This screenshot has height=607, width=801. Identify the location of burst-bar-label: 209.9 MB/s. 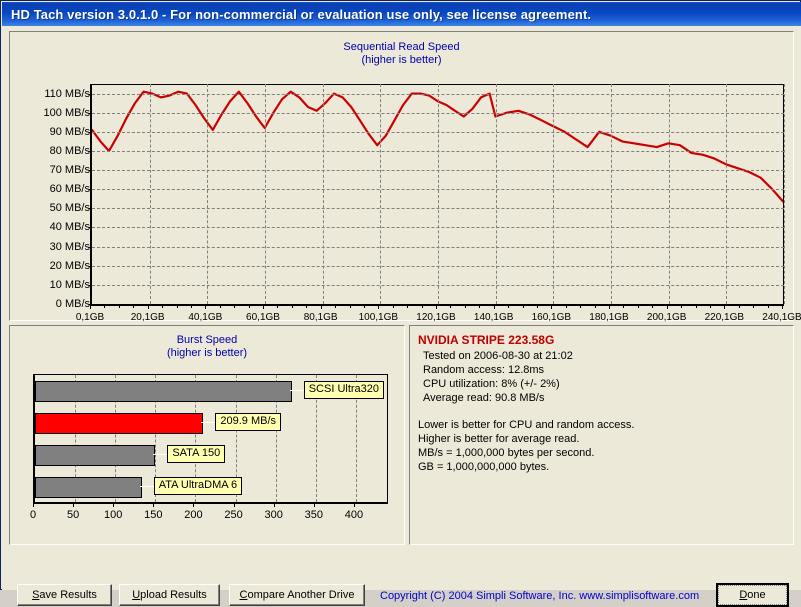
(248, 422).